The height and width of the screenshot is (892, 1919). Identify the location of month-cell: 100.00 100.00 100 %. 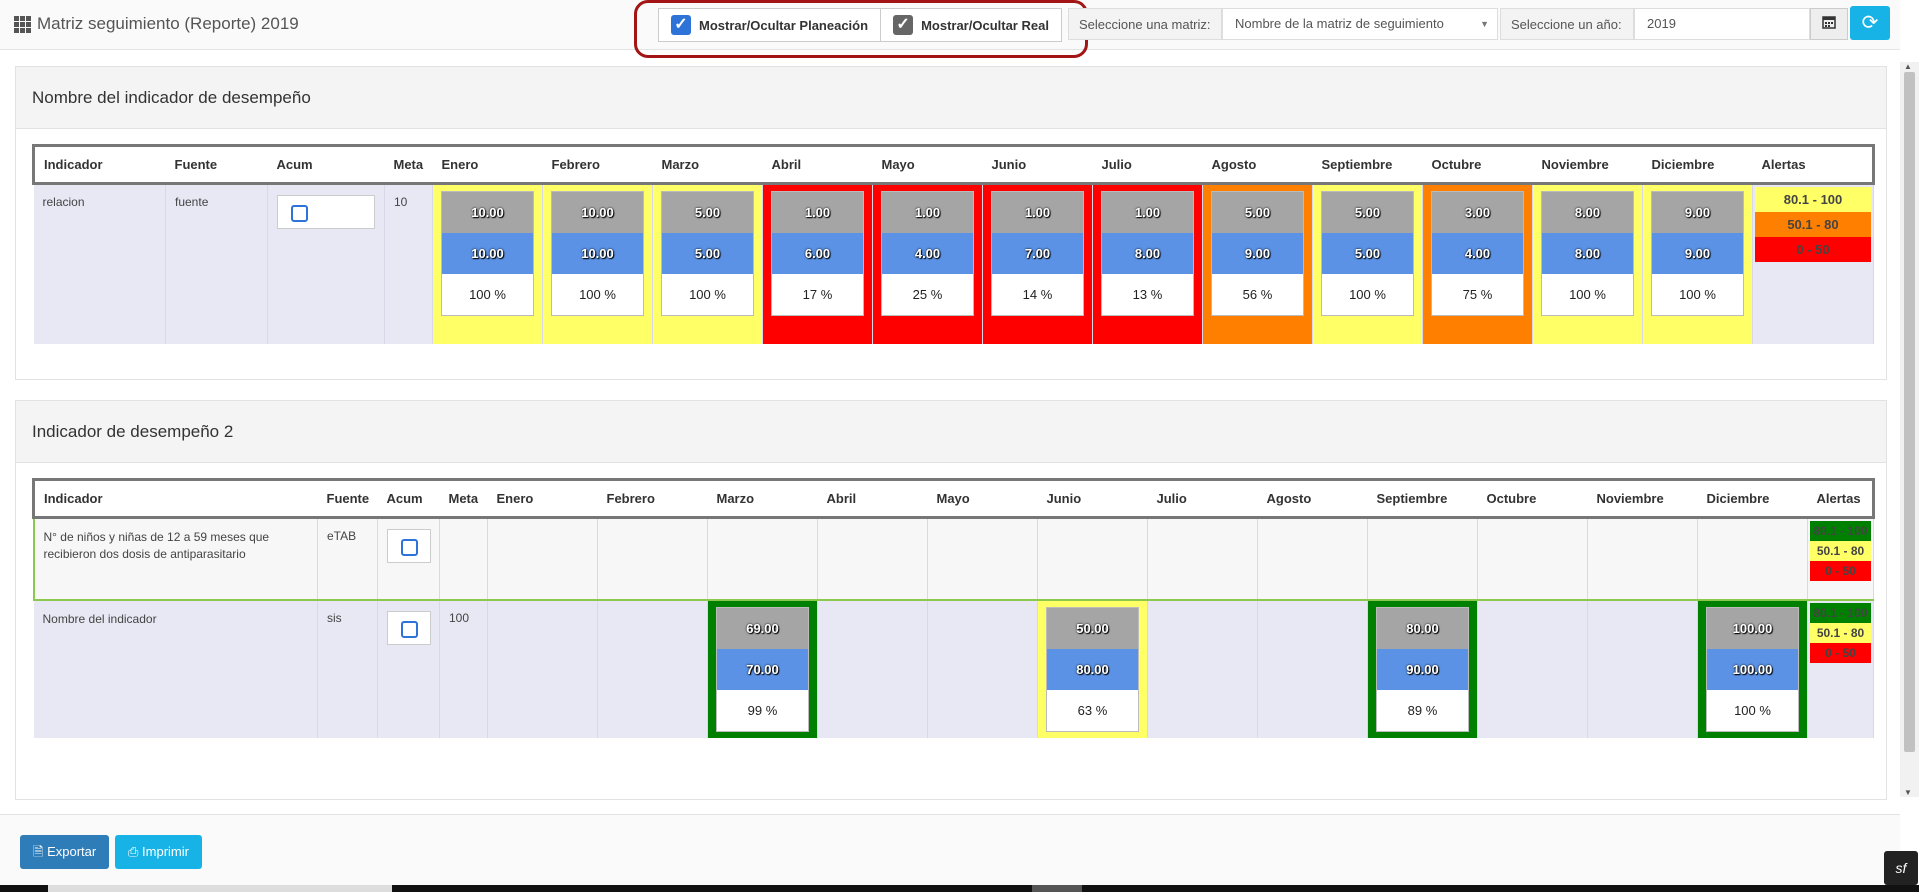
(1752, 668).